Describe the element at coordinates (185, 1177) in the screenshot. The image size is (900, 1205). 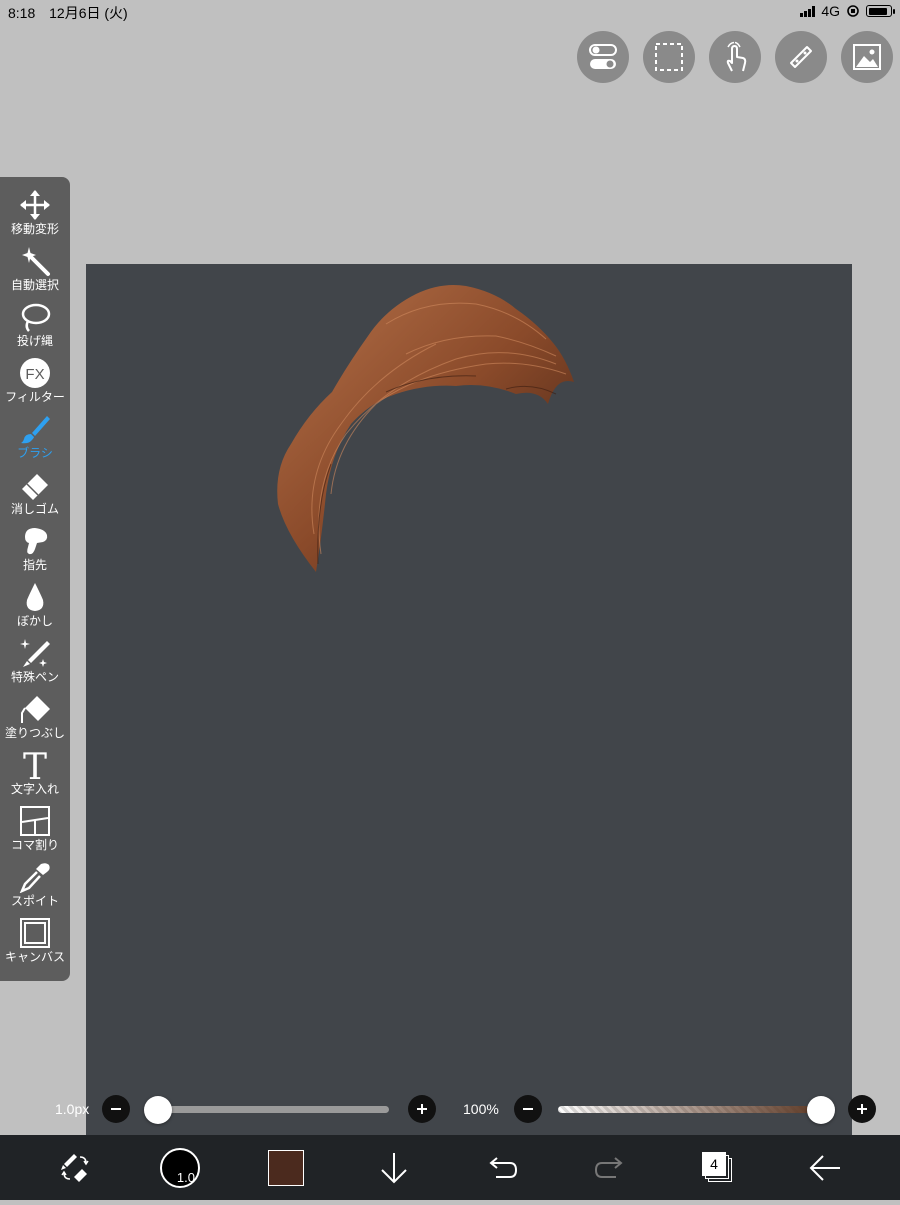
I see `brush-size-value: 1.0` at that location.